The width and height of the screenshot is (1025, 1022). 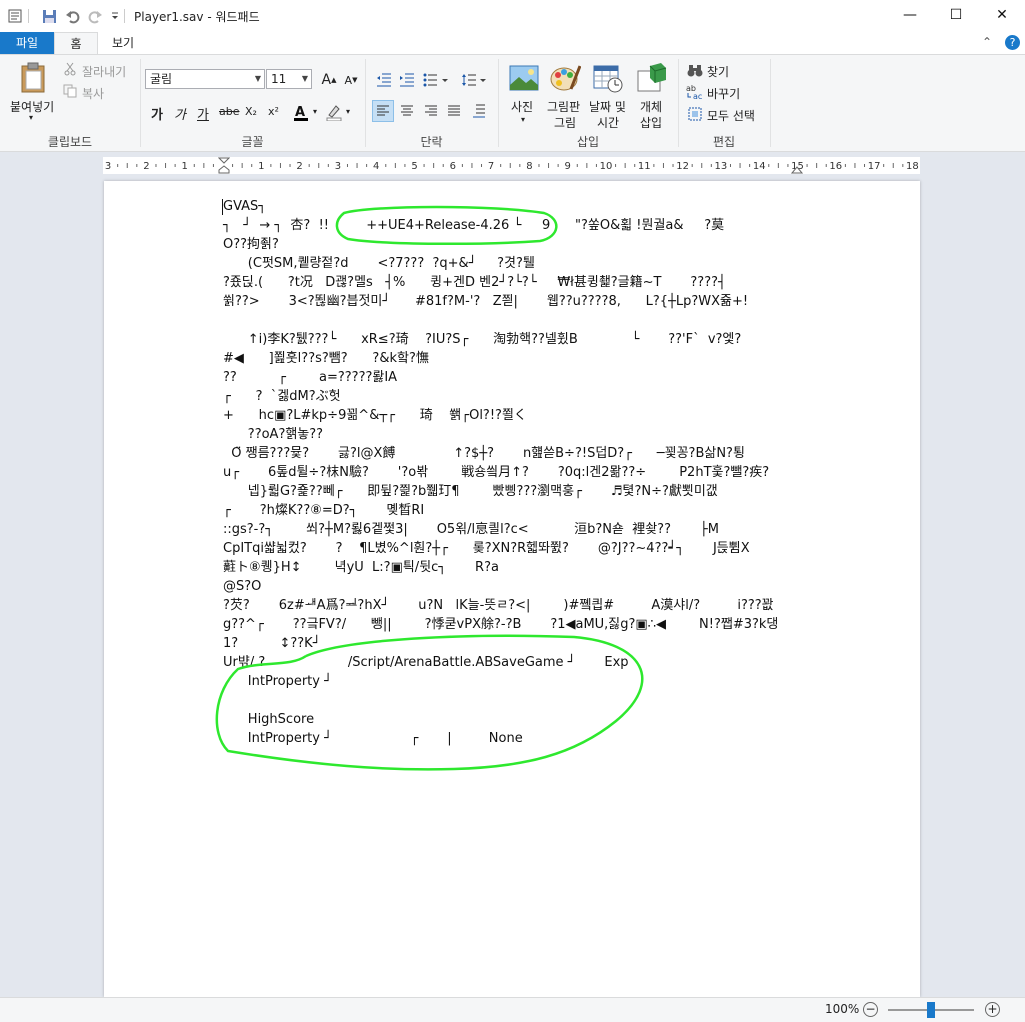 I want to click on font-color-icon: A, so click(x=301, y=112).